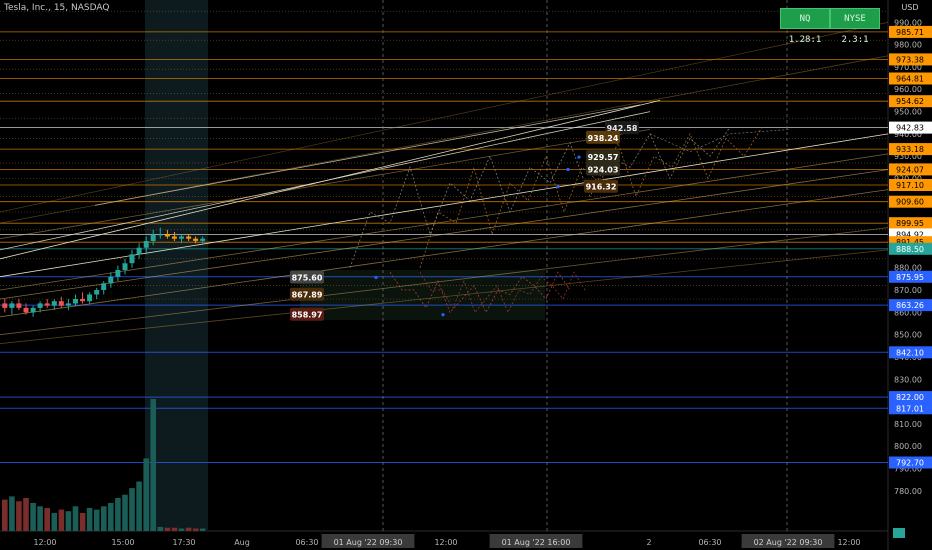  I want to click on symbol-title: Tesla, Inc., 15, NASDAQ, so click(56, 8).